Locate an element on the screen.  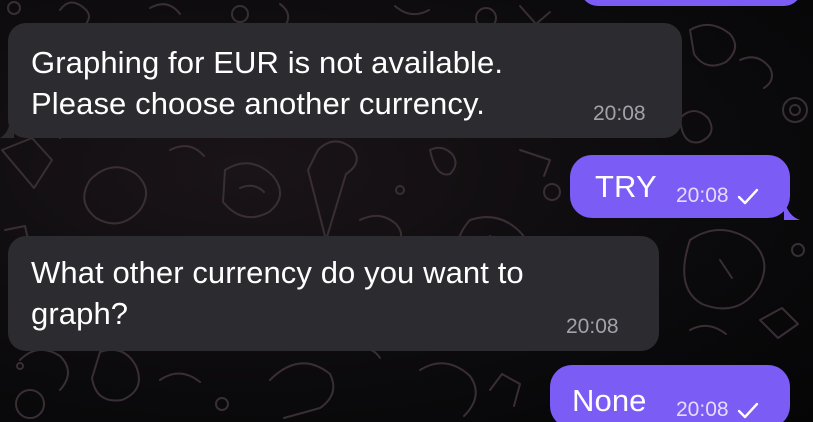
outgoing-message-bubble: None 20:08 is located at coordinates (670, 393).